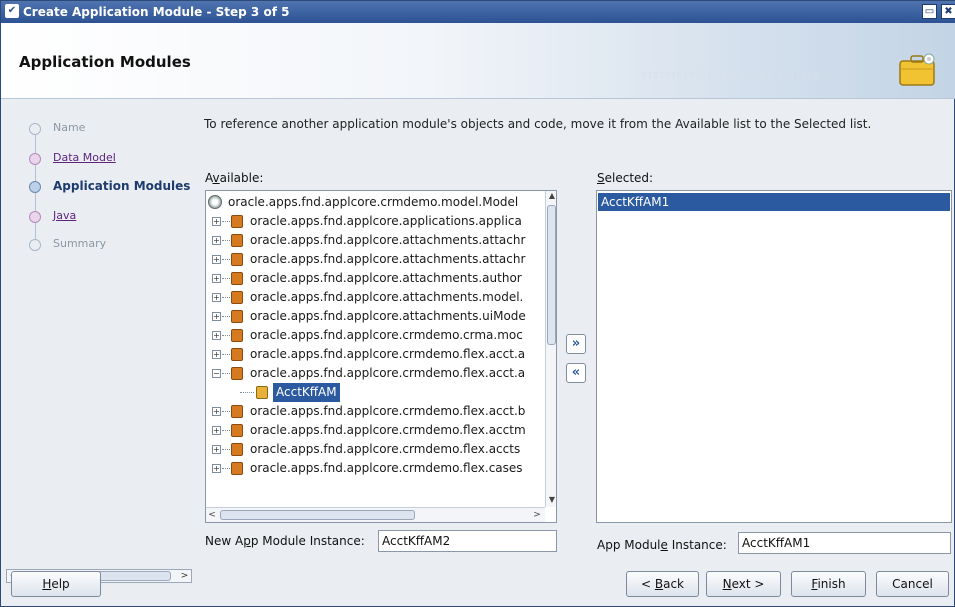 This screenshot has width=955, height=607. Describe the element at coordinates (467, 541) in the screenshot. I see `new-instance-field: AcctKffAM2` at that location.